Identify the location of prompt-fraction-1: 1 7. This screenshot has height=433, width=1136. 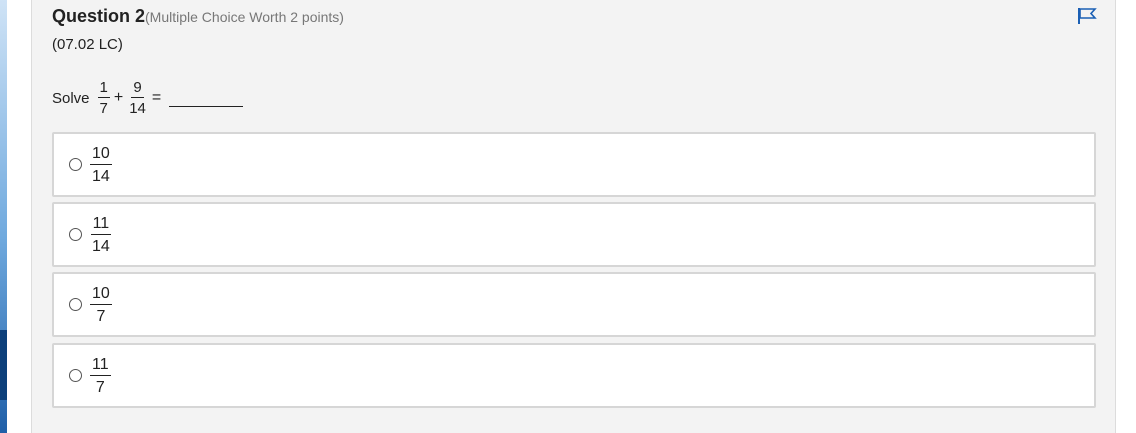
(103, 98).